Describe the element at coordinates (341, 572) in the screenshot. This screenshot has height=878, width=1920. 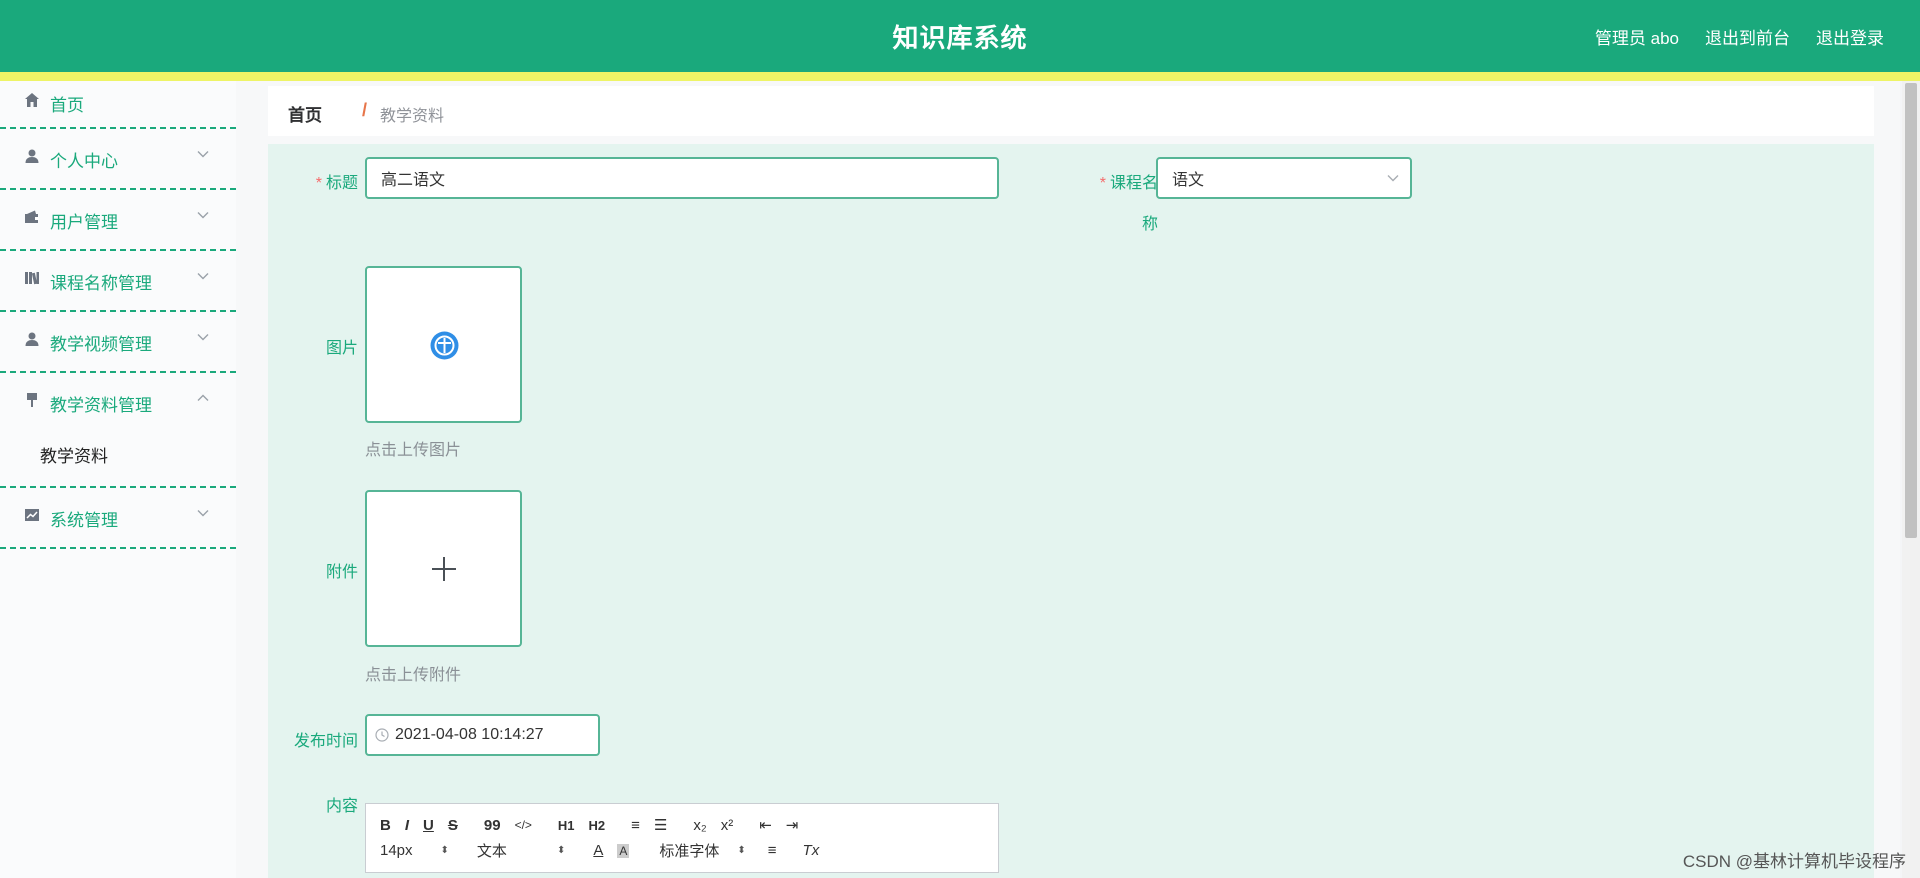
I see `attachment-label: 附件` at that location.